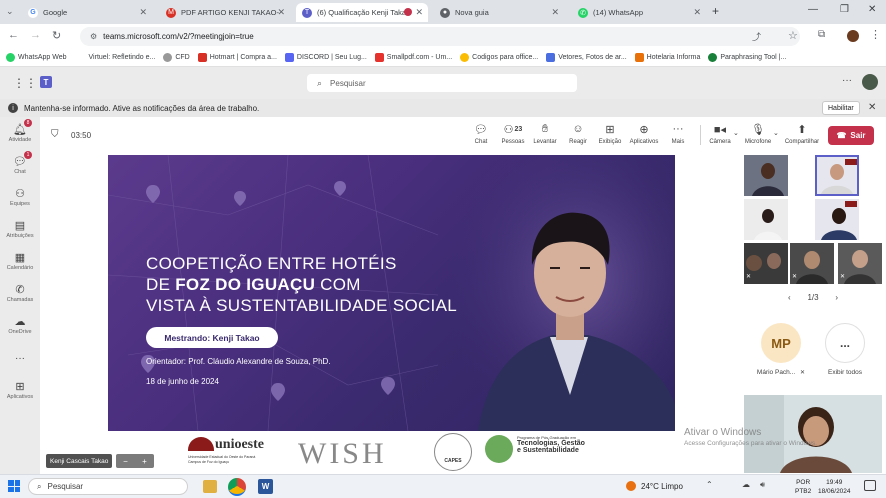 Image resolution: width=886 pixels, height=498 pixels. I want to click on taskbar-search: ⌕ Pesquisar, so click(108, 486).